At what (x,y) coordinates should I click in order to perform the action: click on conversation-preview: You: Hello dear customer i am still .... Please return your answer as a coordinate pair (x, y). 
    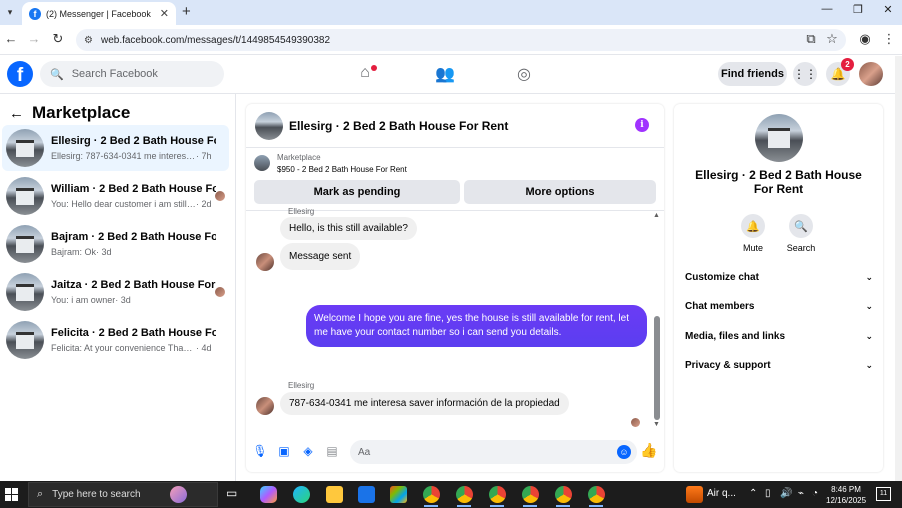
    Looking at the image, I should click on (123, 204).